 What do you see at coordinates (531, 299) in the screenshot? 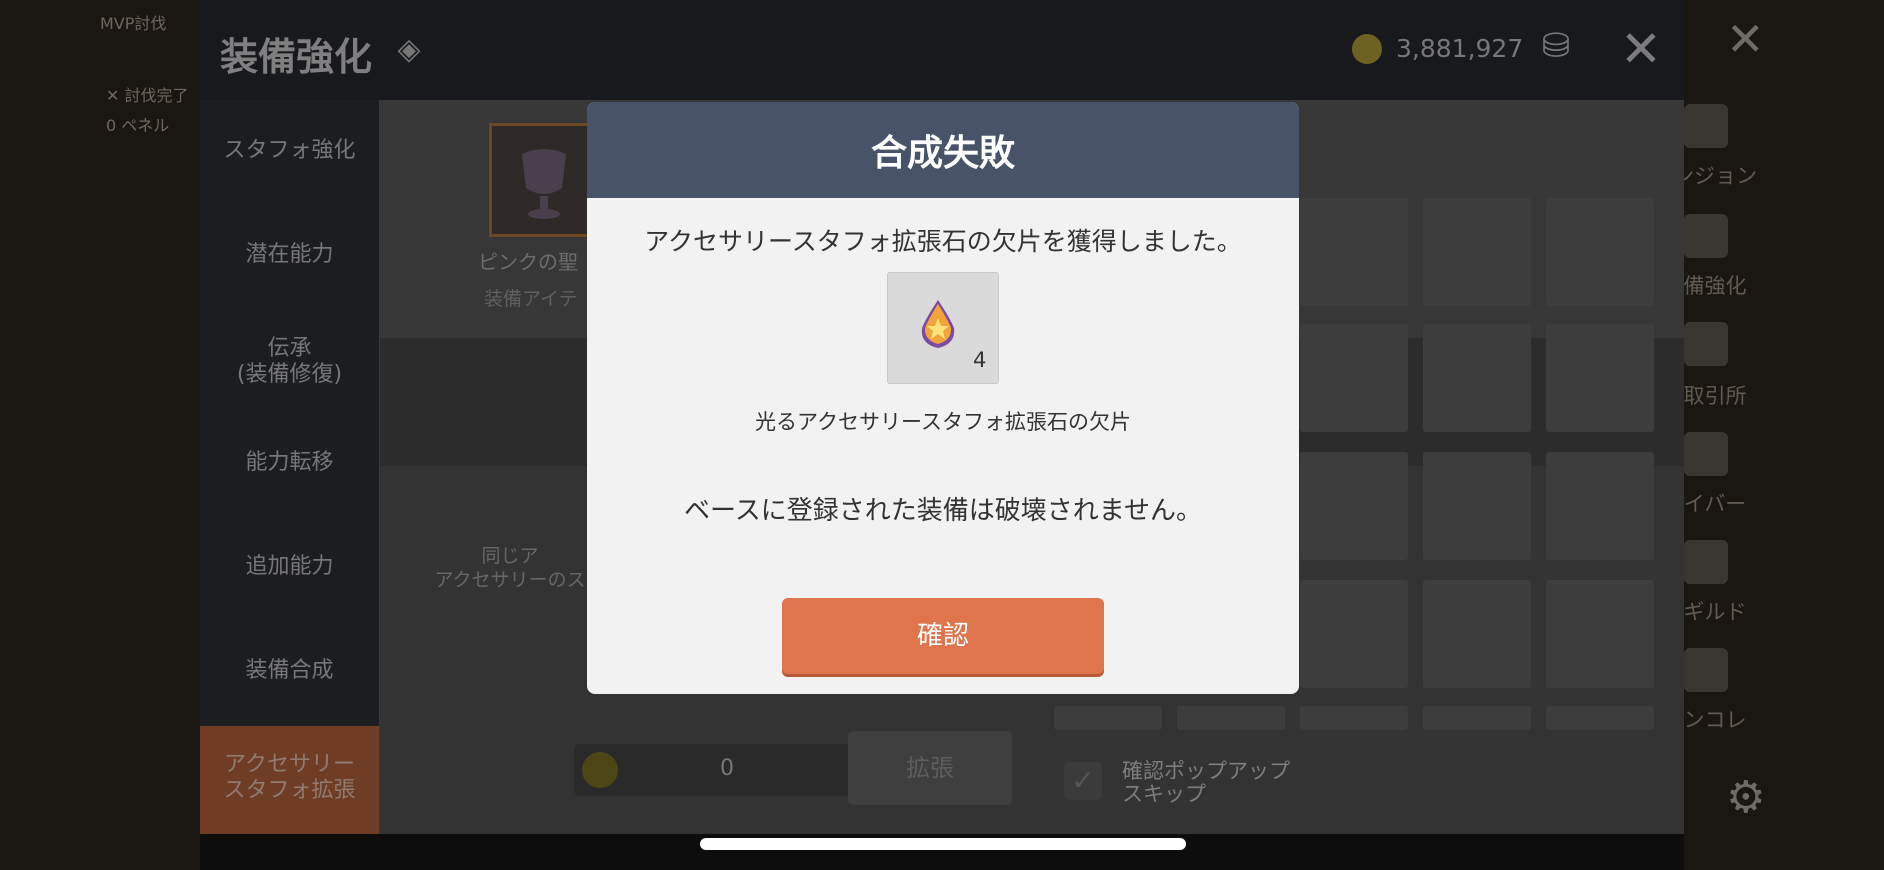
I see `equipment-type: 装備アイテ` at bounding box center [531, 299].